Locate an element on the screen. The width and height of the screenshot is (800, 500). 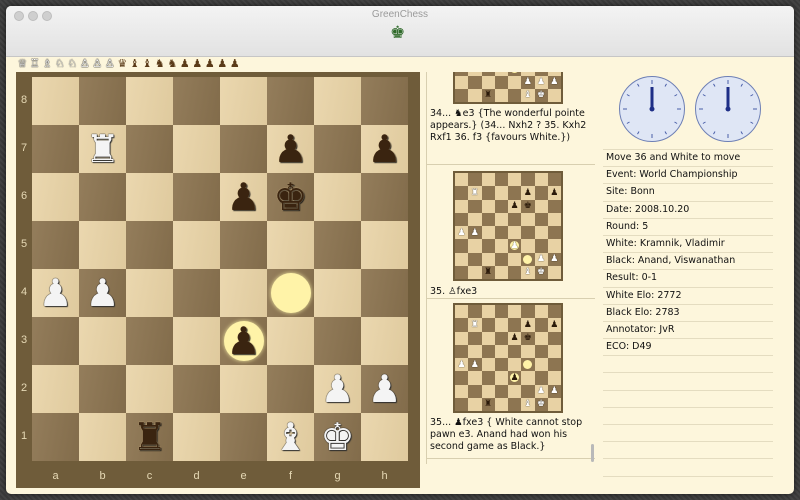
square-a6 is located at coordinates (55, 197).